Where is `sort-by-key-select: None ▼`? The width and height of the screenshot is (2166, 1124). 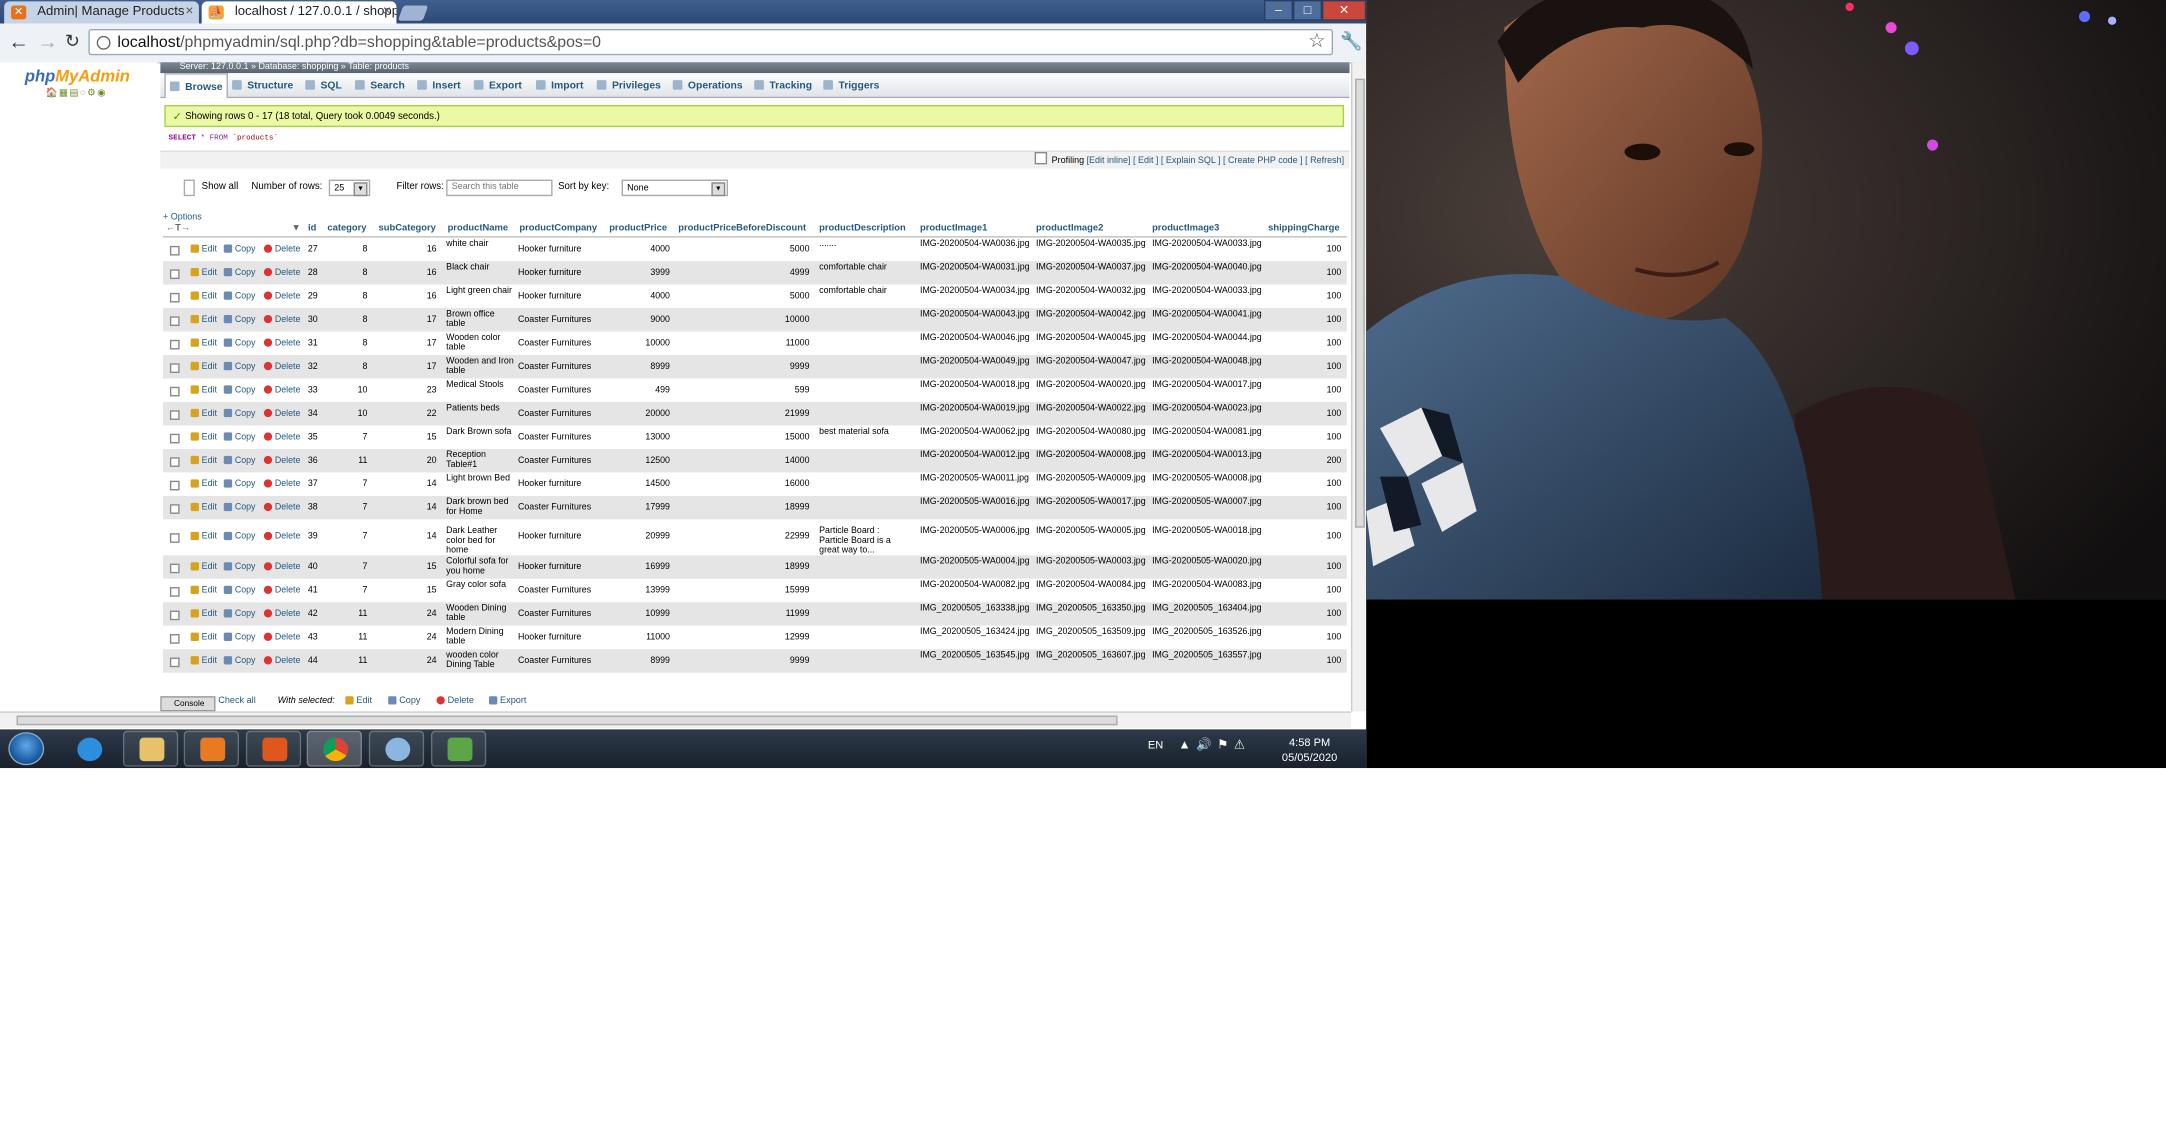 sort-by-key-select: None ▼ is located at coordinates (674, 188).